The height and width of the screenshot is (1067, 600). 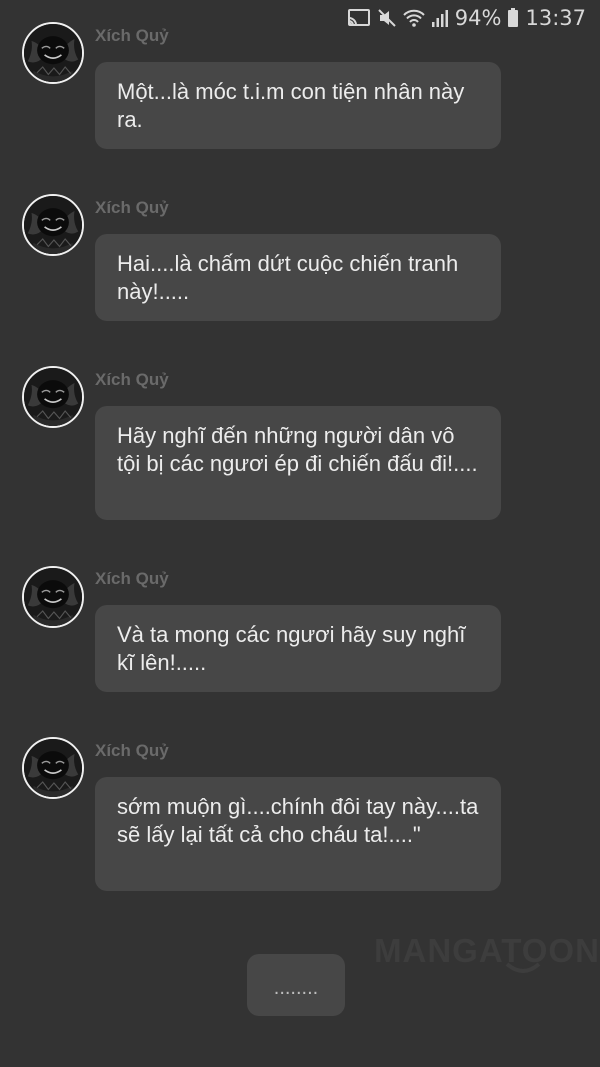 What do you see at coordinates (513, 18) in the screenshot?
I see `battery-icon` at bounding box center [513, 18].